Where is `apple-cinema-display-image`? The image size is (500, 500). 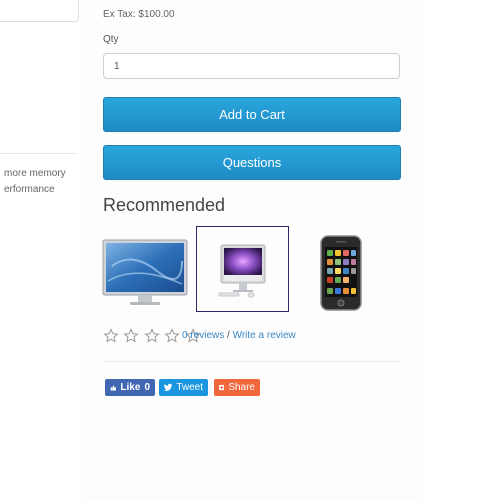 apple-cinema-display-image is located at coordinates (145, 272).